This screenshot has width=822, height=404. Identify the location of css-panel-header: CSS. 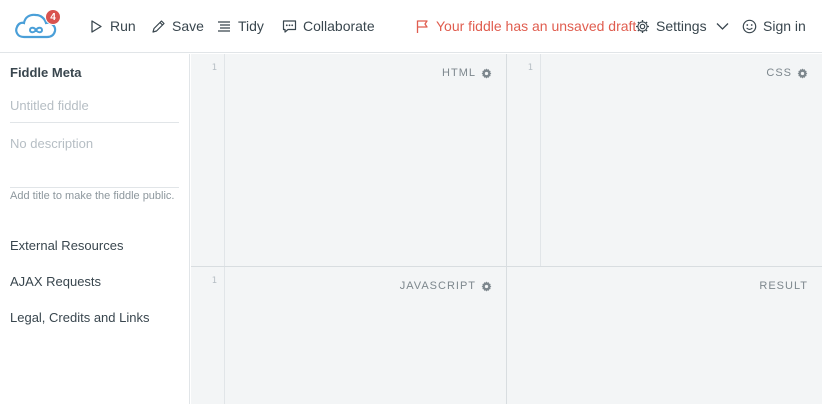
(787, 73).